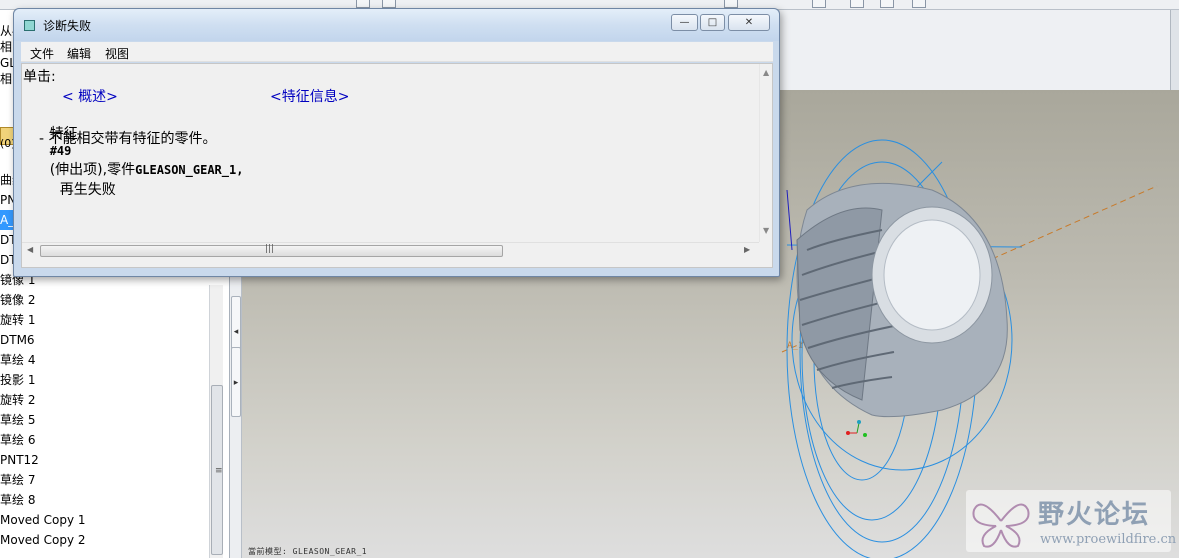  Describe the element at coordinates (1001, 525) in the screenshot. I see `butterfly-logo-icon` at that location.